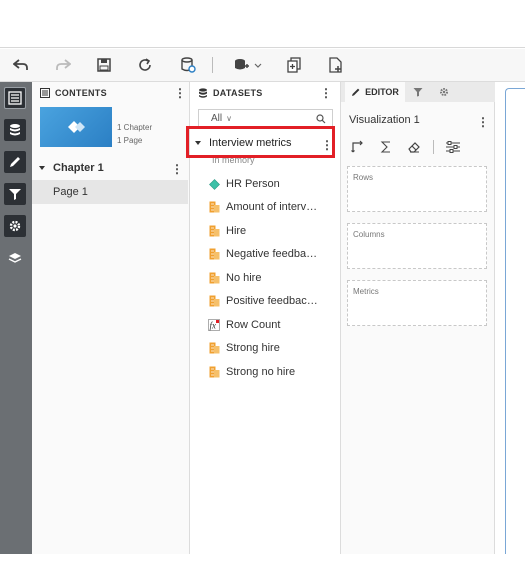 The image size is (525, 567). I want to click on svg-text: fx, so click(213, 326).